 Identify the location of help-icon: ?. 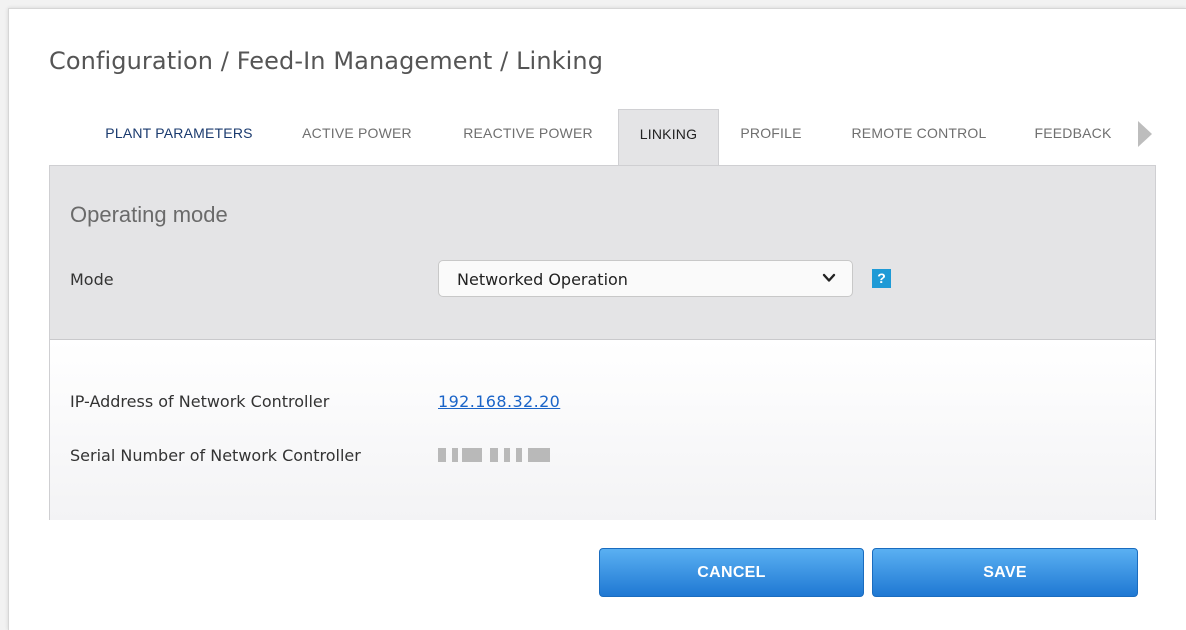
(881, 278).